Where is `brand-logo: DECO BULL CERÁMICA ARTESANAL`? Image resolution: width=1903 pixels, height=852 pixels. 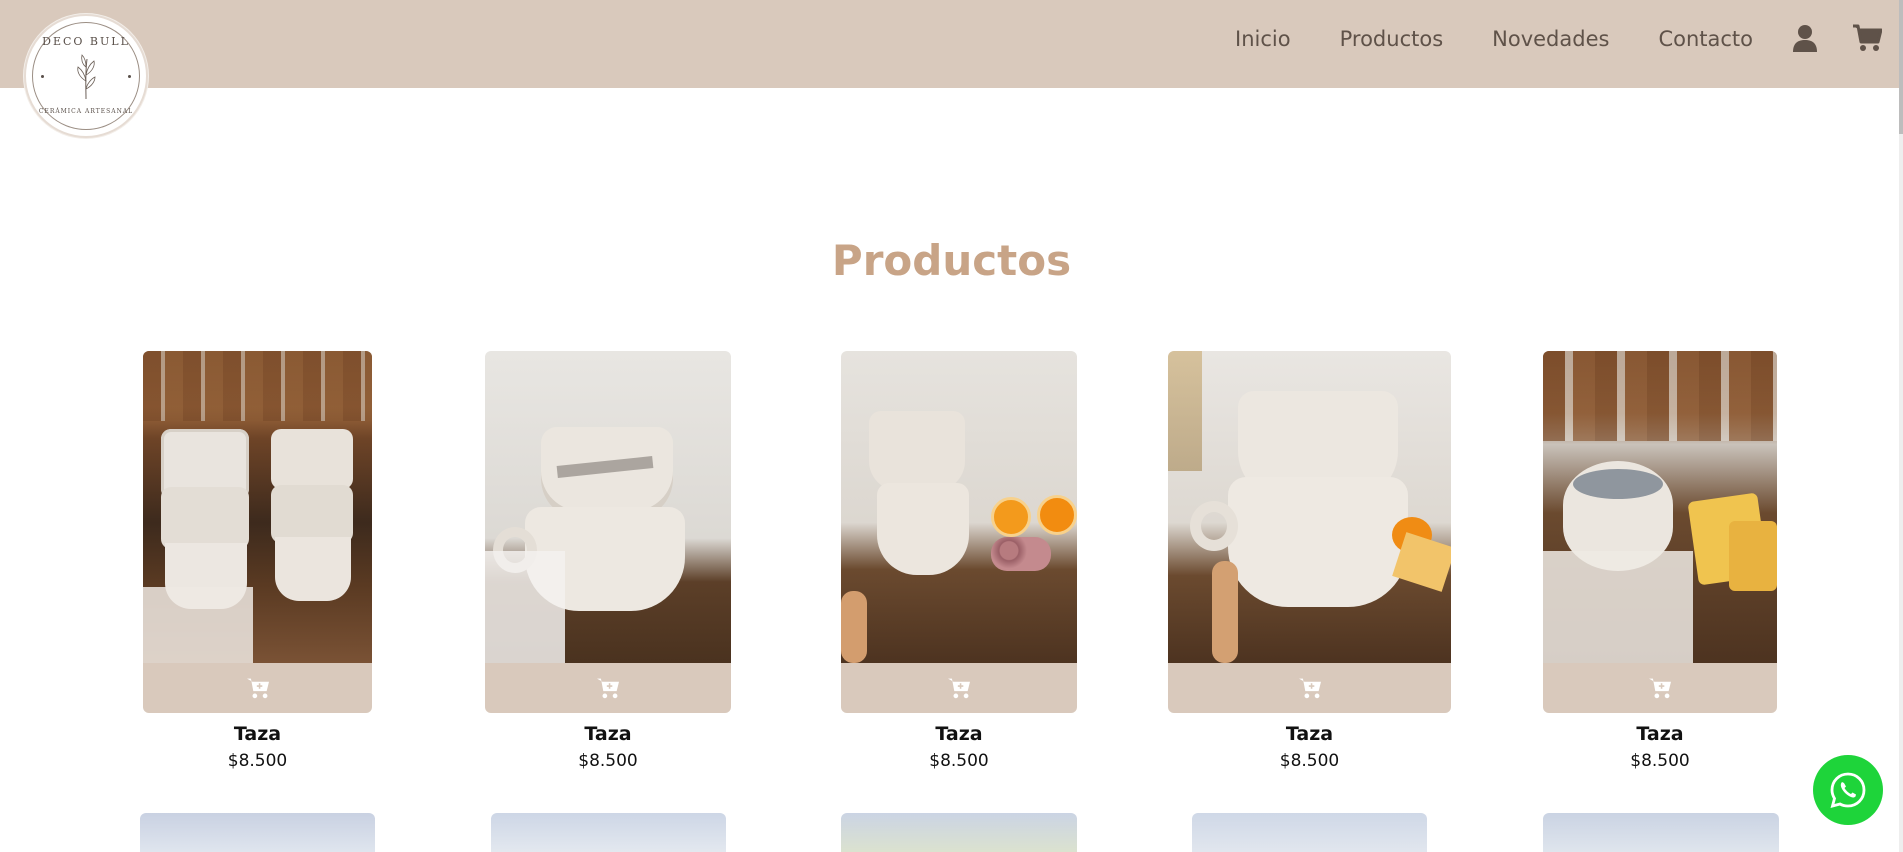 brand-logo: DECO BULL CERÁMICA ARTESANAL is located at coordinates (86, 76).